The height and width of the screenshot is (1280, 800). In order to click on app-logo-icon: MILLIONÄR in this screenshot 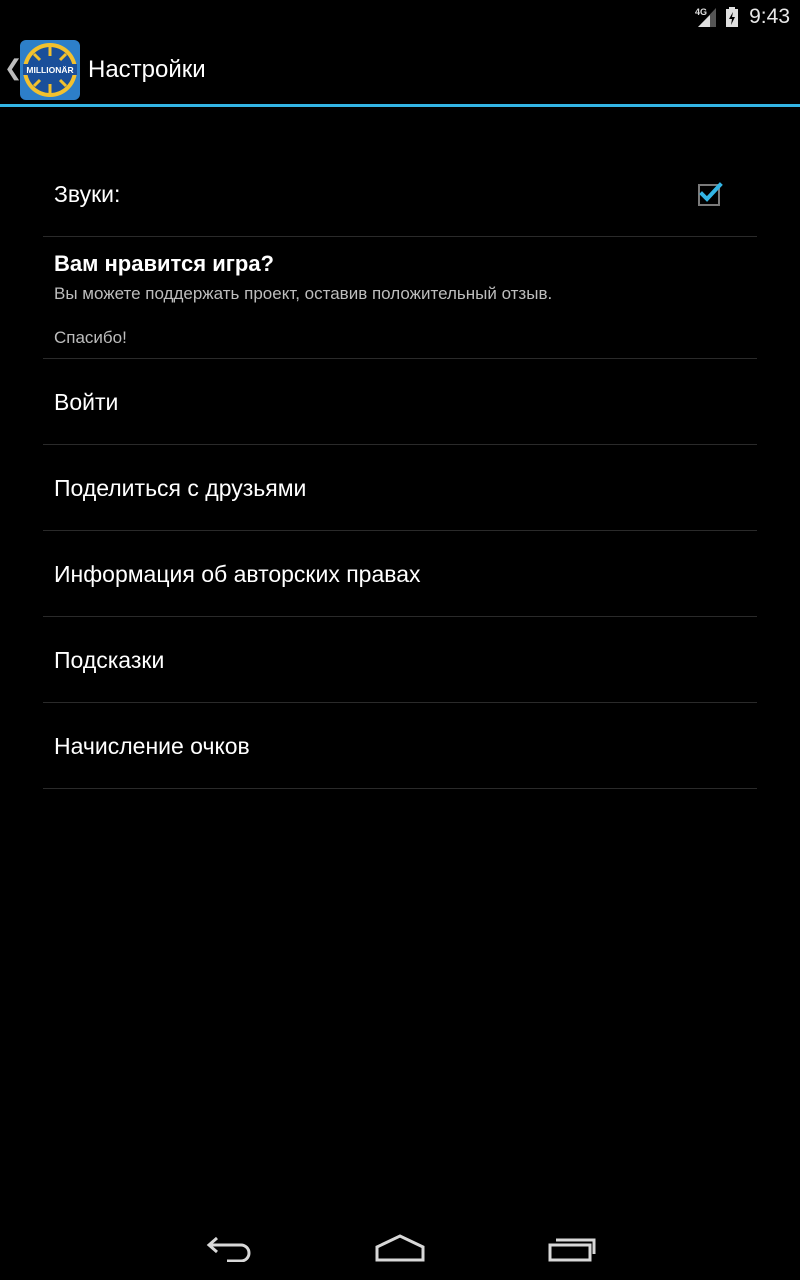, I will do `click(50, 70)`.